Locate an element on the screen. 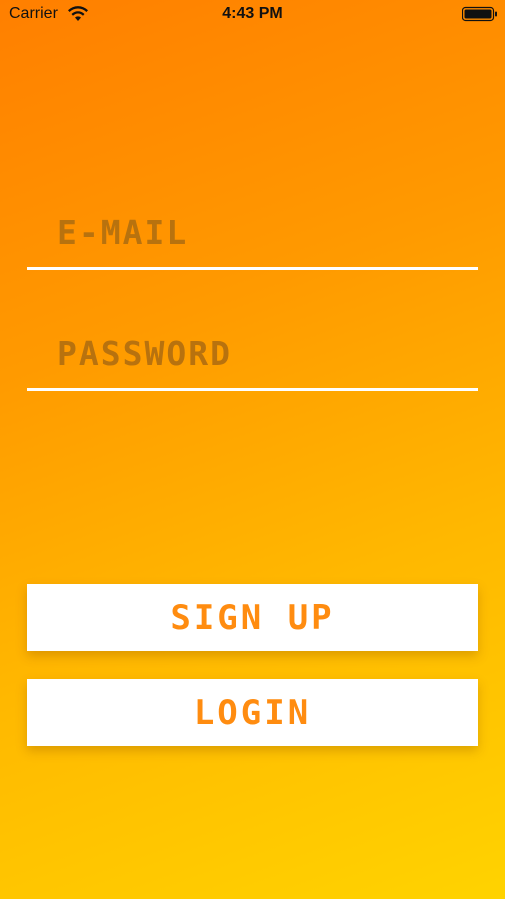 This screenshot has width=505, height=899. email-placeholder: E-MAIL is located at coordinates (123, 232).